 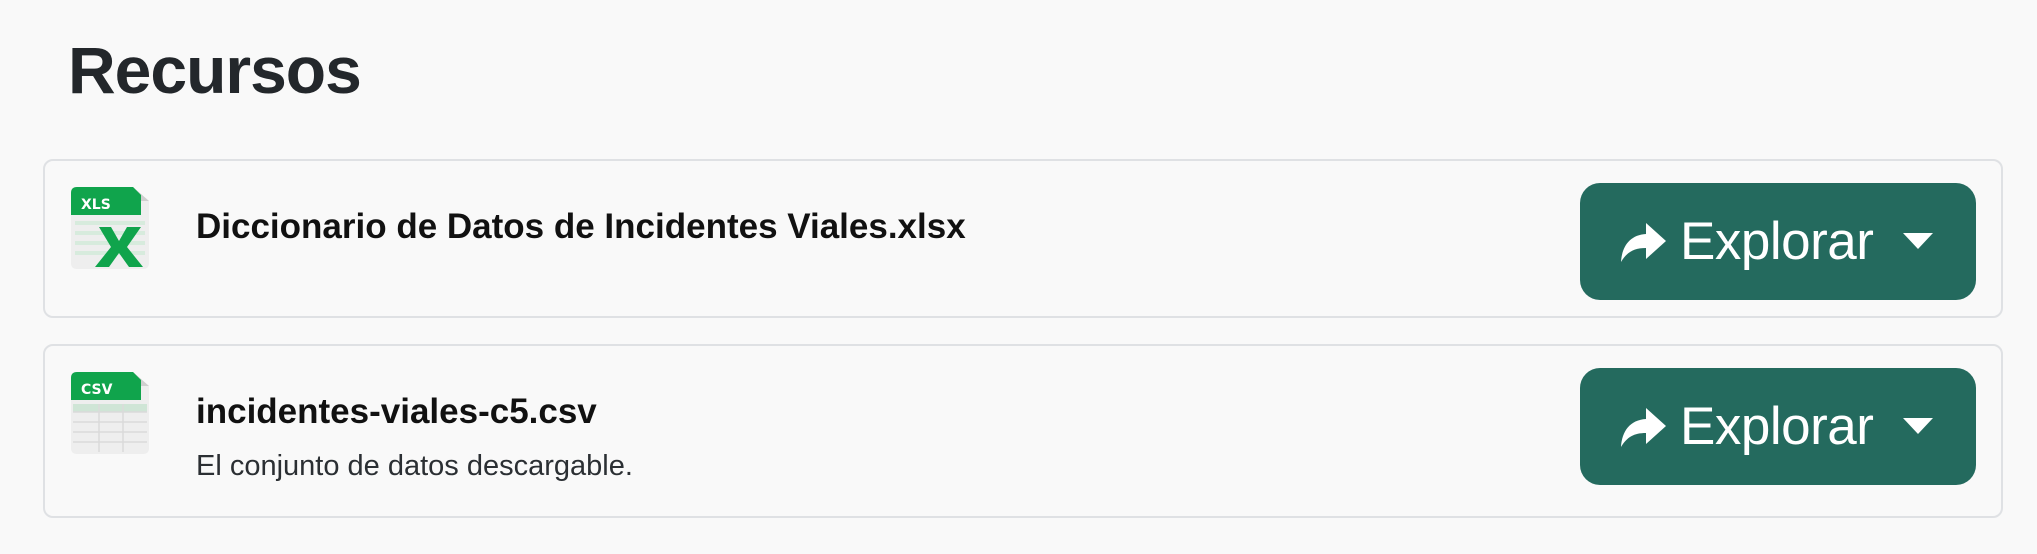 I want to click on section-title: Recursos, so click(x=215, y=70).